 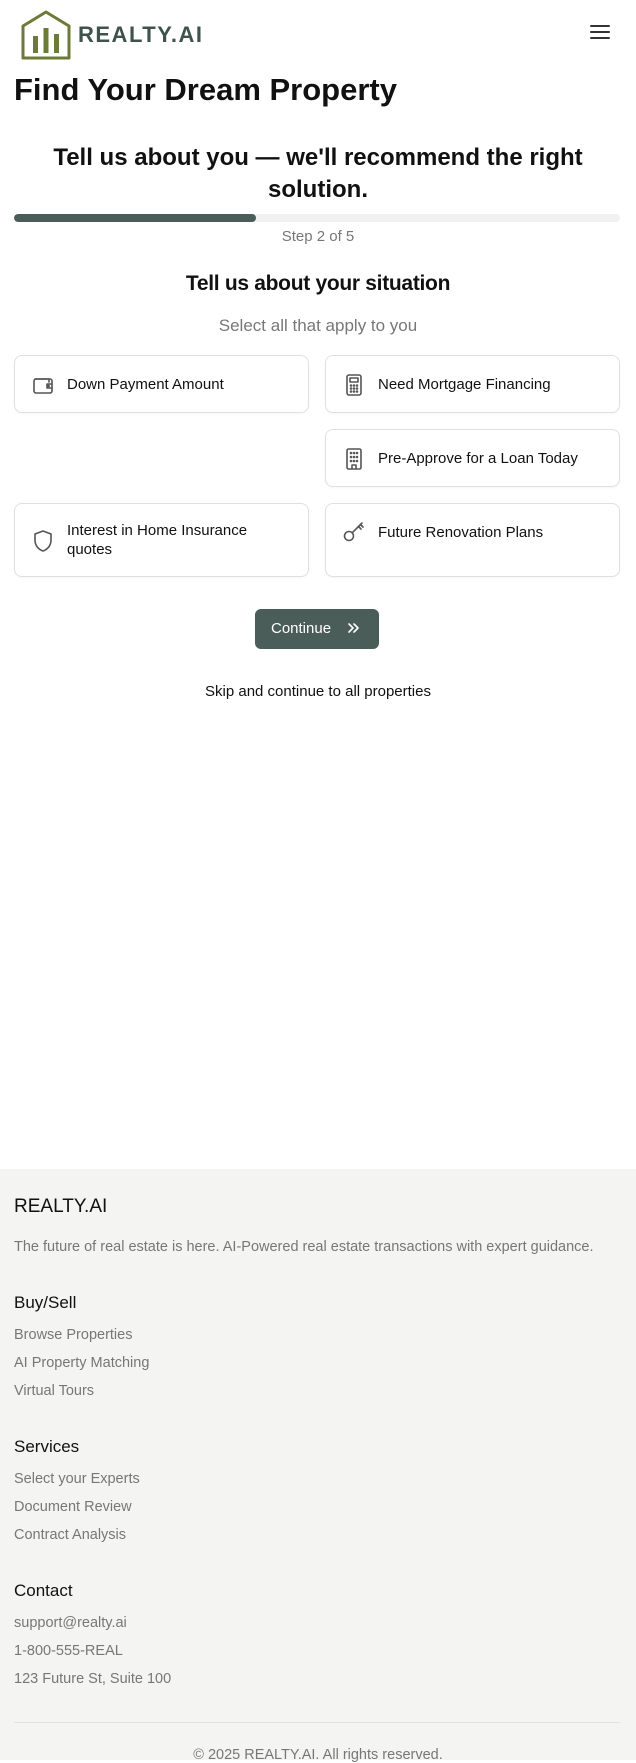 What do you see at coordinates (70, 1535) in the screenshot?
I see `footer-link-contract-analysis: Contract Analysis` at bounding box center [70, 1535].